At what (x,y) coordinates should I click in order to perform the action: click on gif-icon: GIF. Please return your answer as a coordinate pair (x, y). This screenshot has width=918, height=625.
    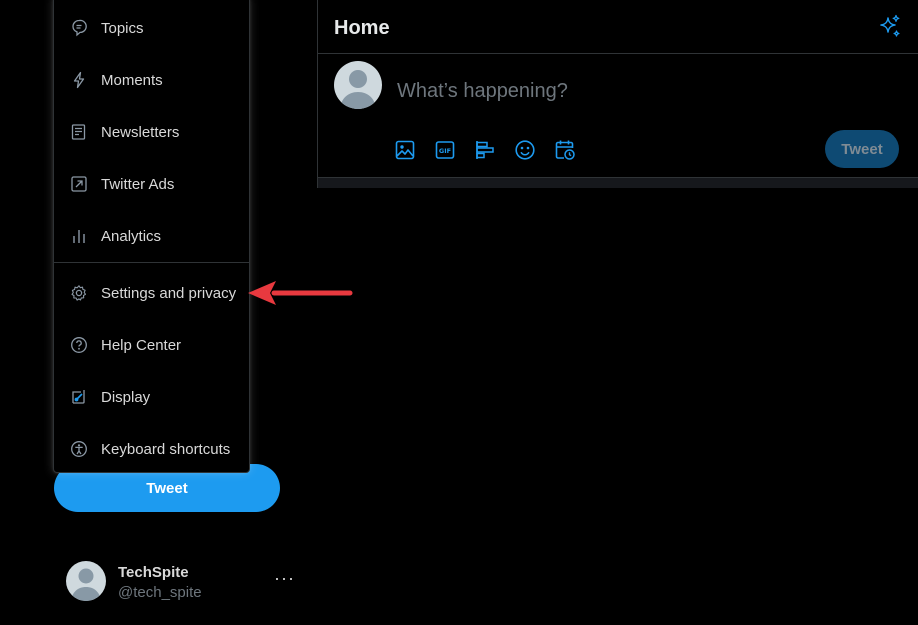
    Looking at the image, I should click on (454, 150).